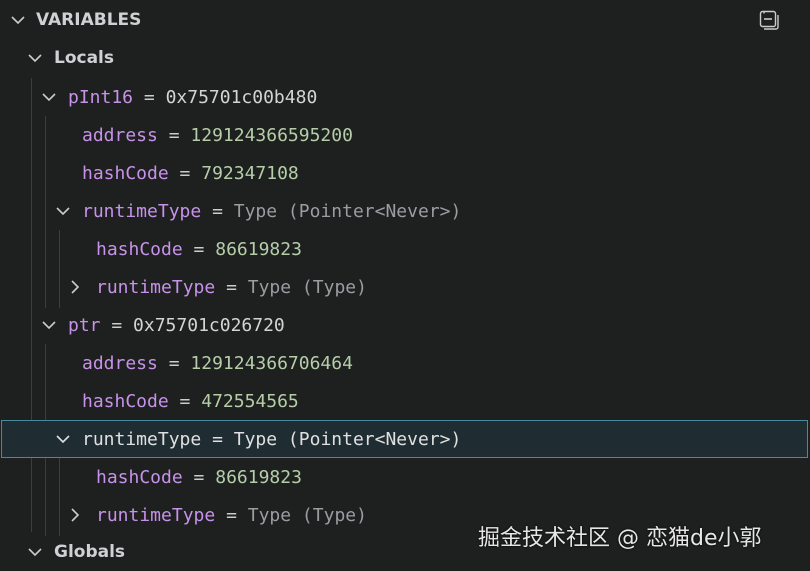  What do you see at coordinates (405, 20) in the screenshot?
I see `variables-section-header: VARIABLES` at bounding box center [405, 20].